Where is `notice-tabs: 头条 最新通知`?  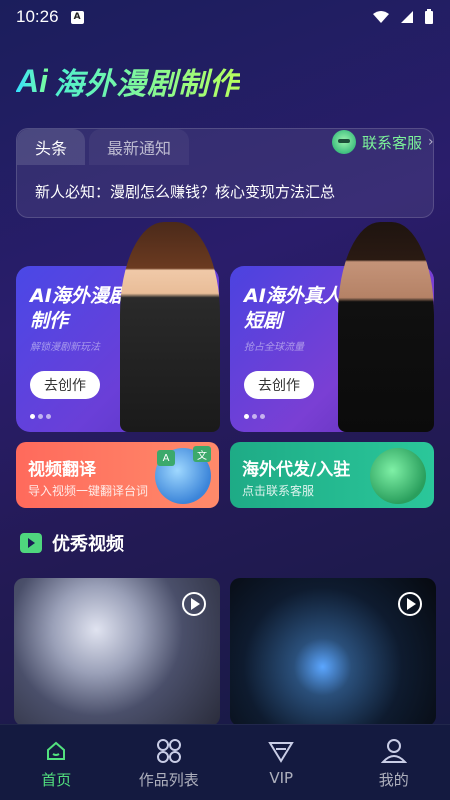 notice-tabs: 头条 最新通知 is located at coordinates (103, 147).